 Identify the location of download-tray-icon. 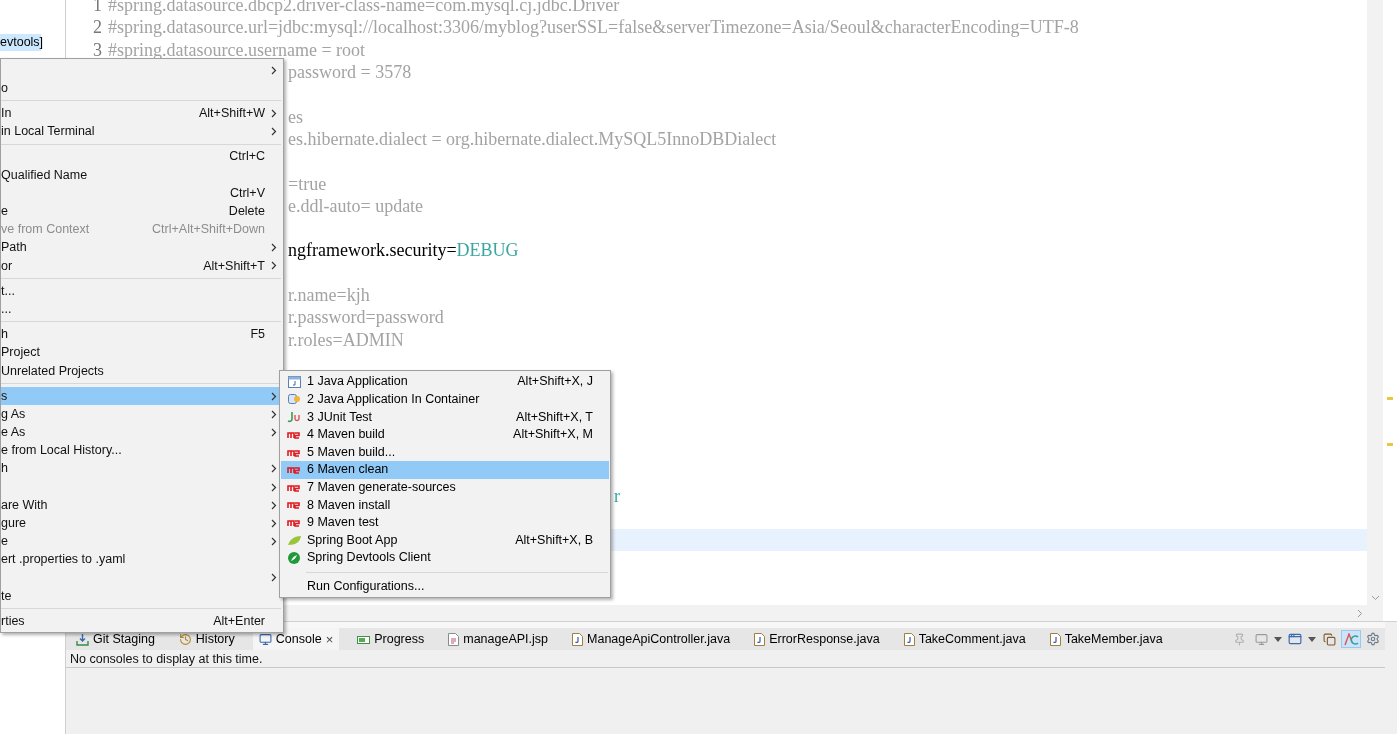
(82, 639).